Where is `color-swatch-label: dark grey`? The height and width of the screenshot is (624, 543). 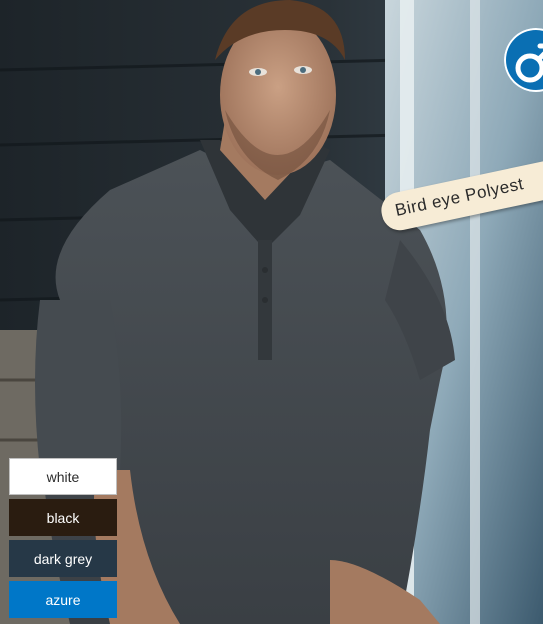 color-swatch-label: dark grey is located at coordinates (63, 558).